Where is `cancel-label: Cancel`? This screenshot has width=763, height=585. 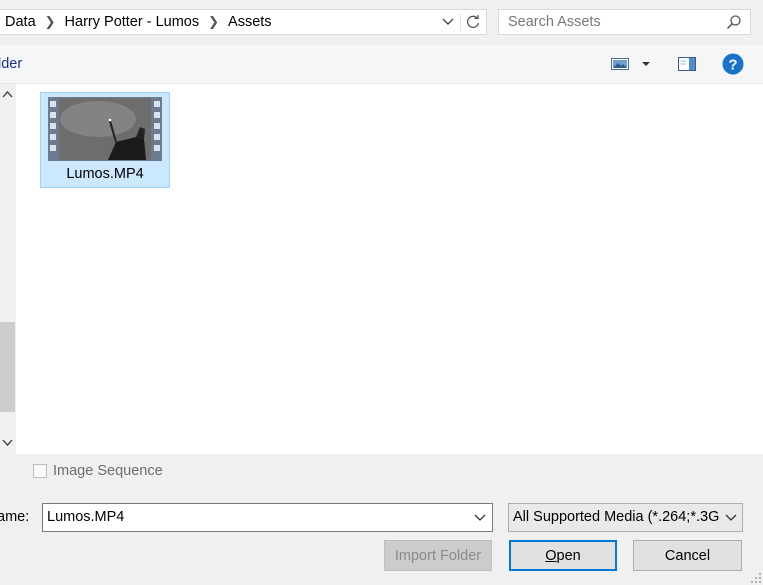
cancel-label: Cancel is located at coordinates (687, 555).